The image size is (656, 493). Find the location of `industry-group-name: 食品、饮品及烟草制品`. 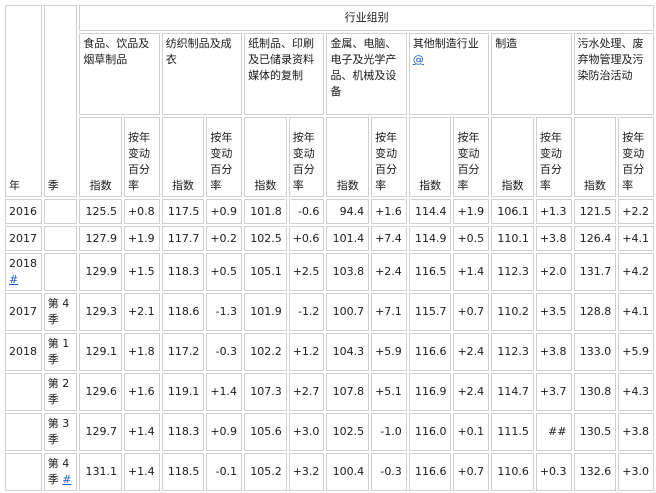

industry-group-name: 食品、饮品及烟草制品 is located at coordinates (116, 51).